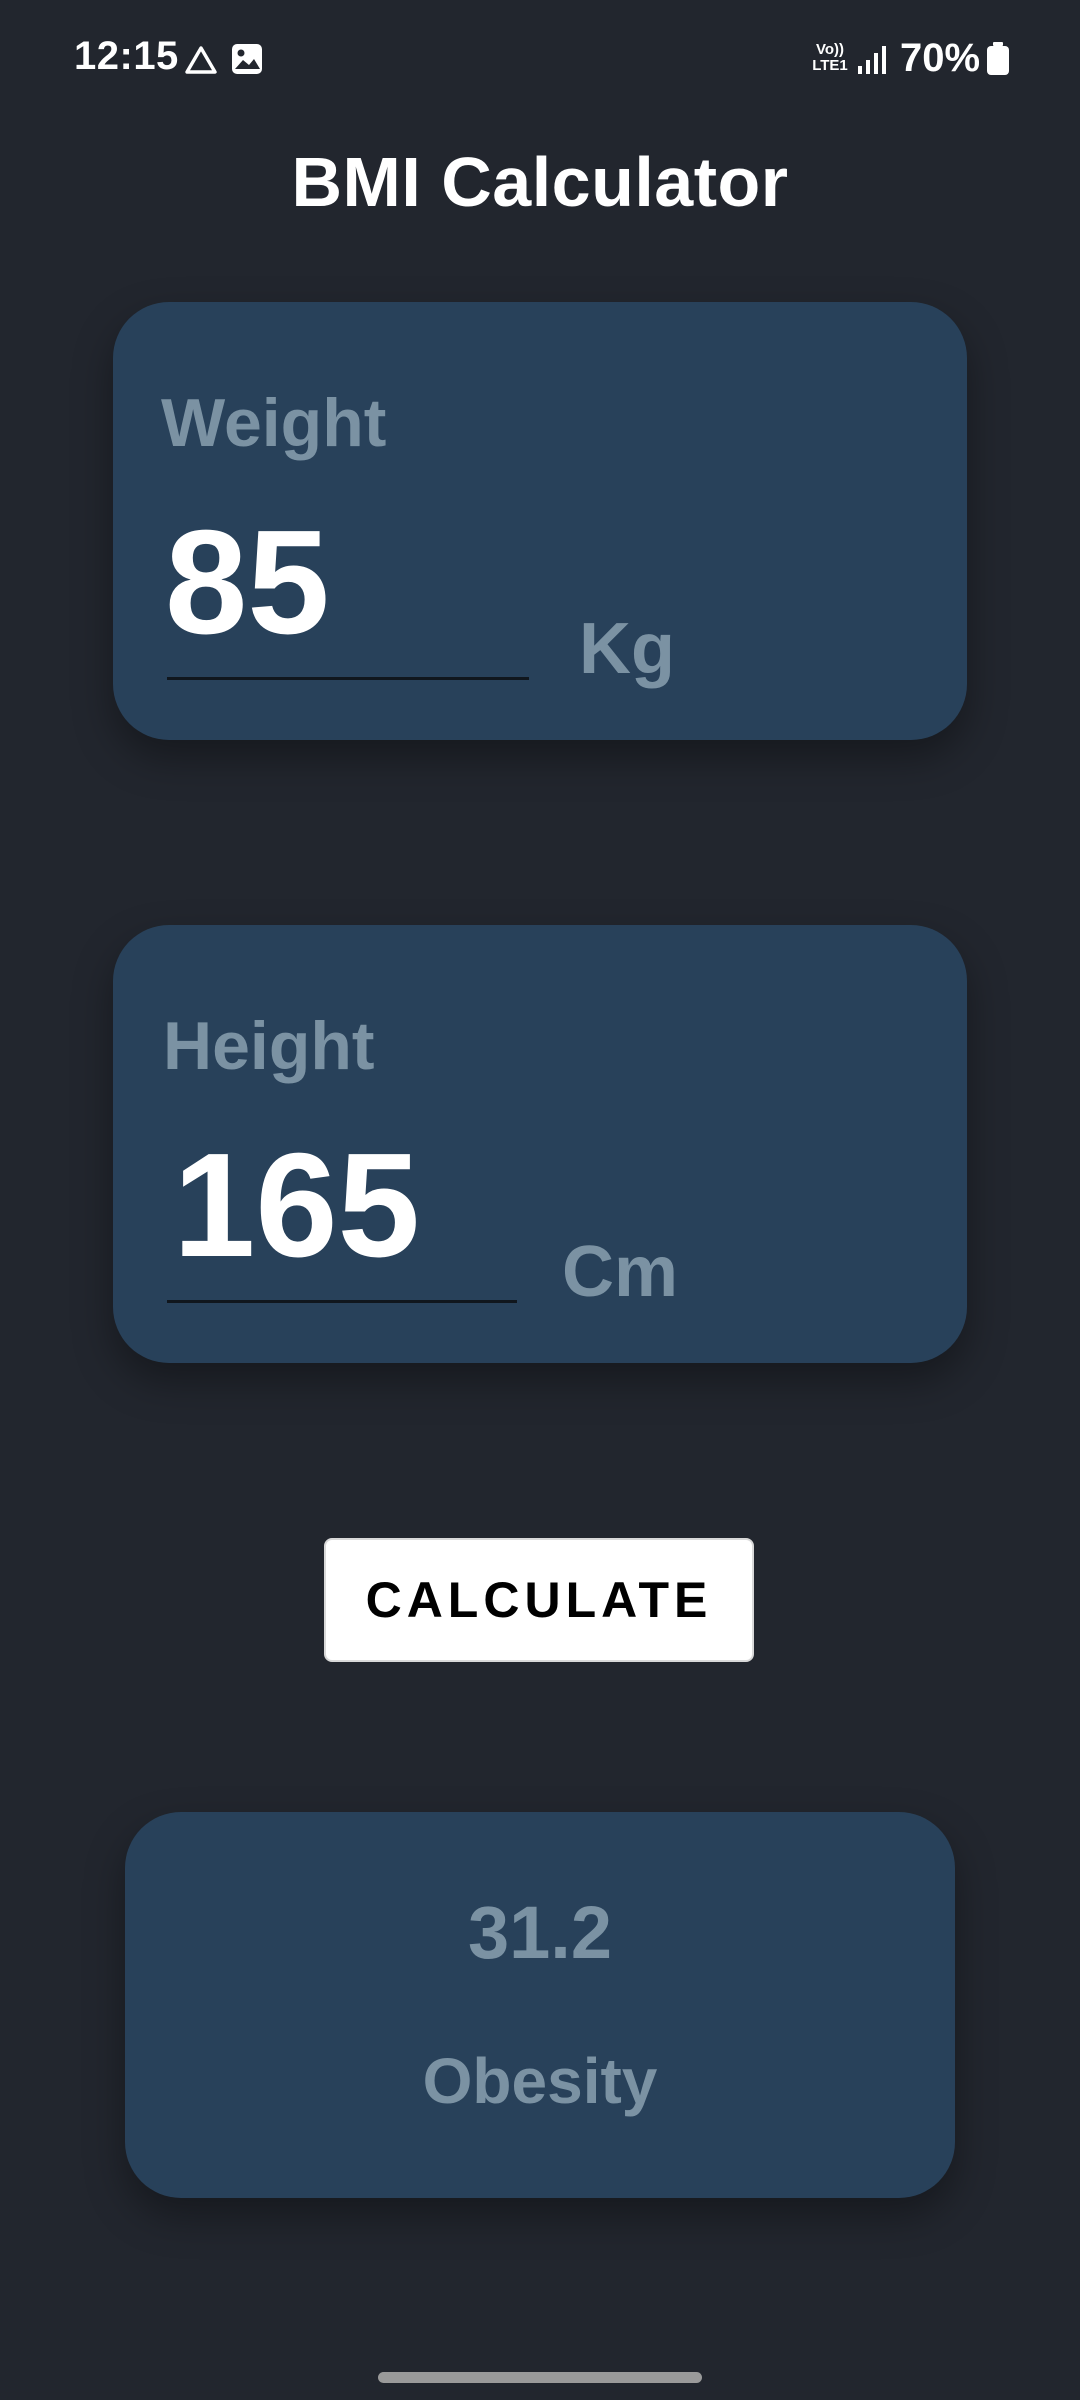 The height and width of the screenshot is (2400, 1080). Describe the element at coordinates (627, 649) in the screenshot. I see `weight-unit-label: Kg` at that location.